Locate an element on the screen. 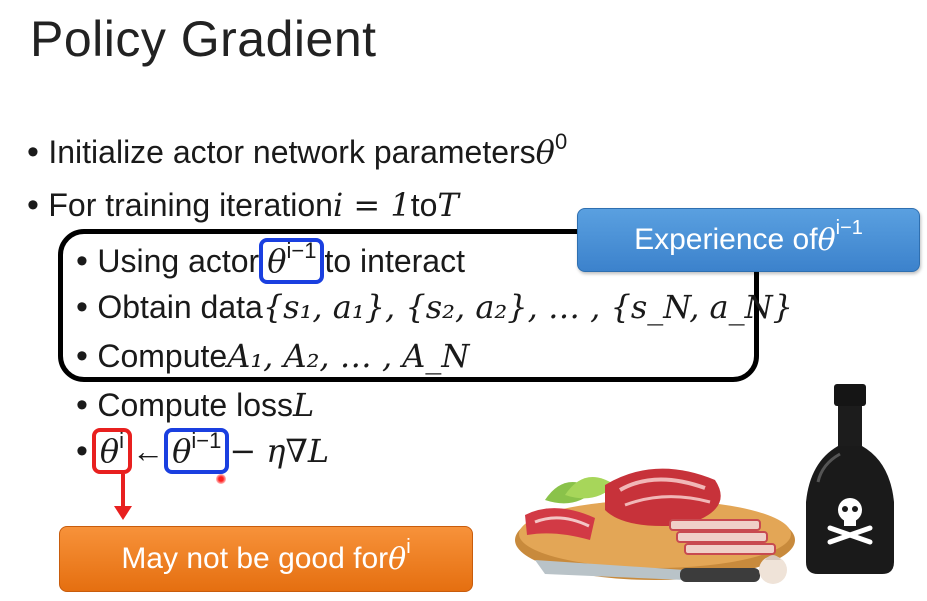  sub-bullet-update-rule: • θ i ← θ i−1 − η∇L is located at coordinates (202, 451).